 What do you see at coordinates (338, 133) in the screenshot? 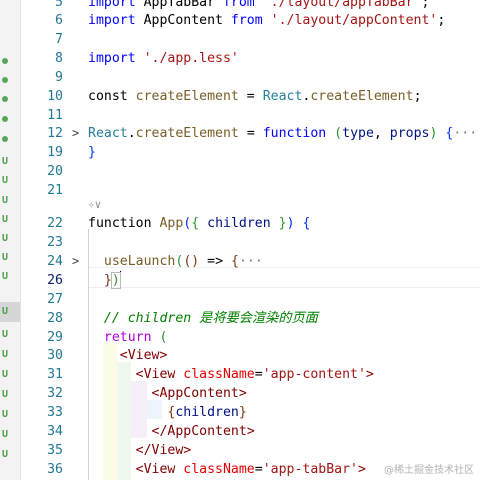
I see `code-token: (` at bounding box center [338, 133].